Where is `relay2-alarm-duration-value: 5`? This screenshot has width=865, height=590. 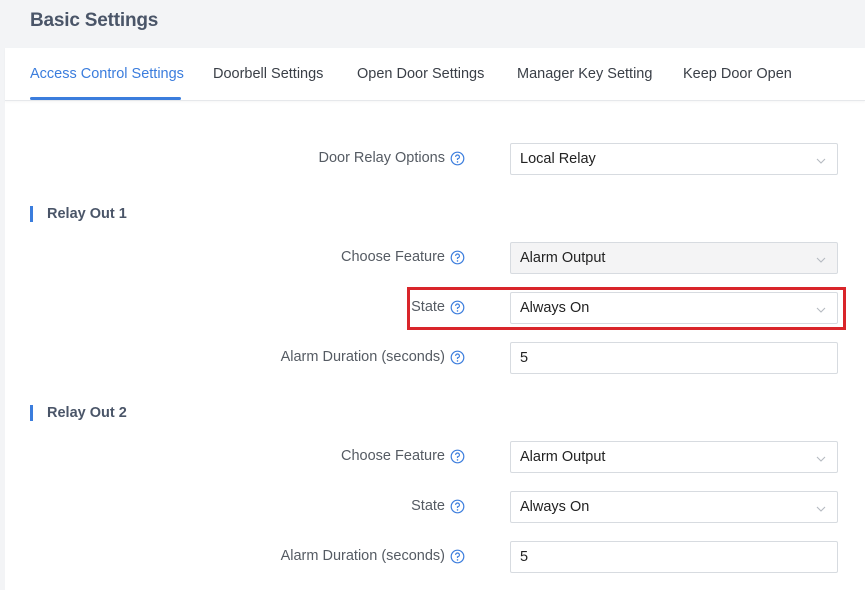 relay2-alarm-duration-value: 5 is located at coordinates (524, 557).